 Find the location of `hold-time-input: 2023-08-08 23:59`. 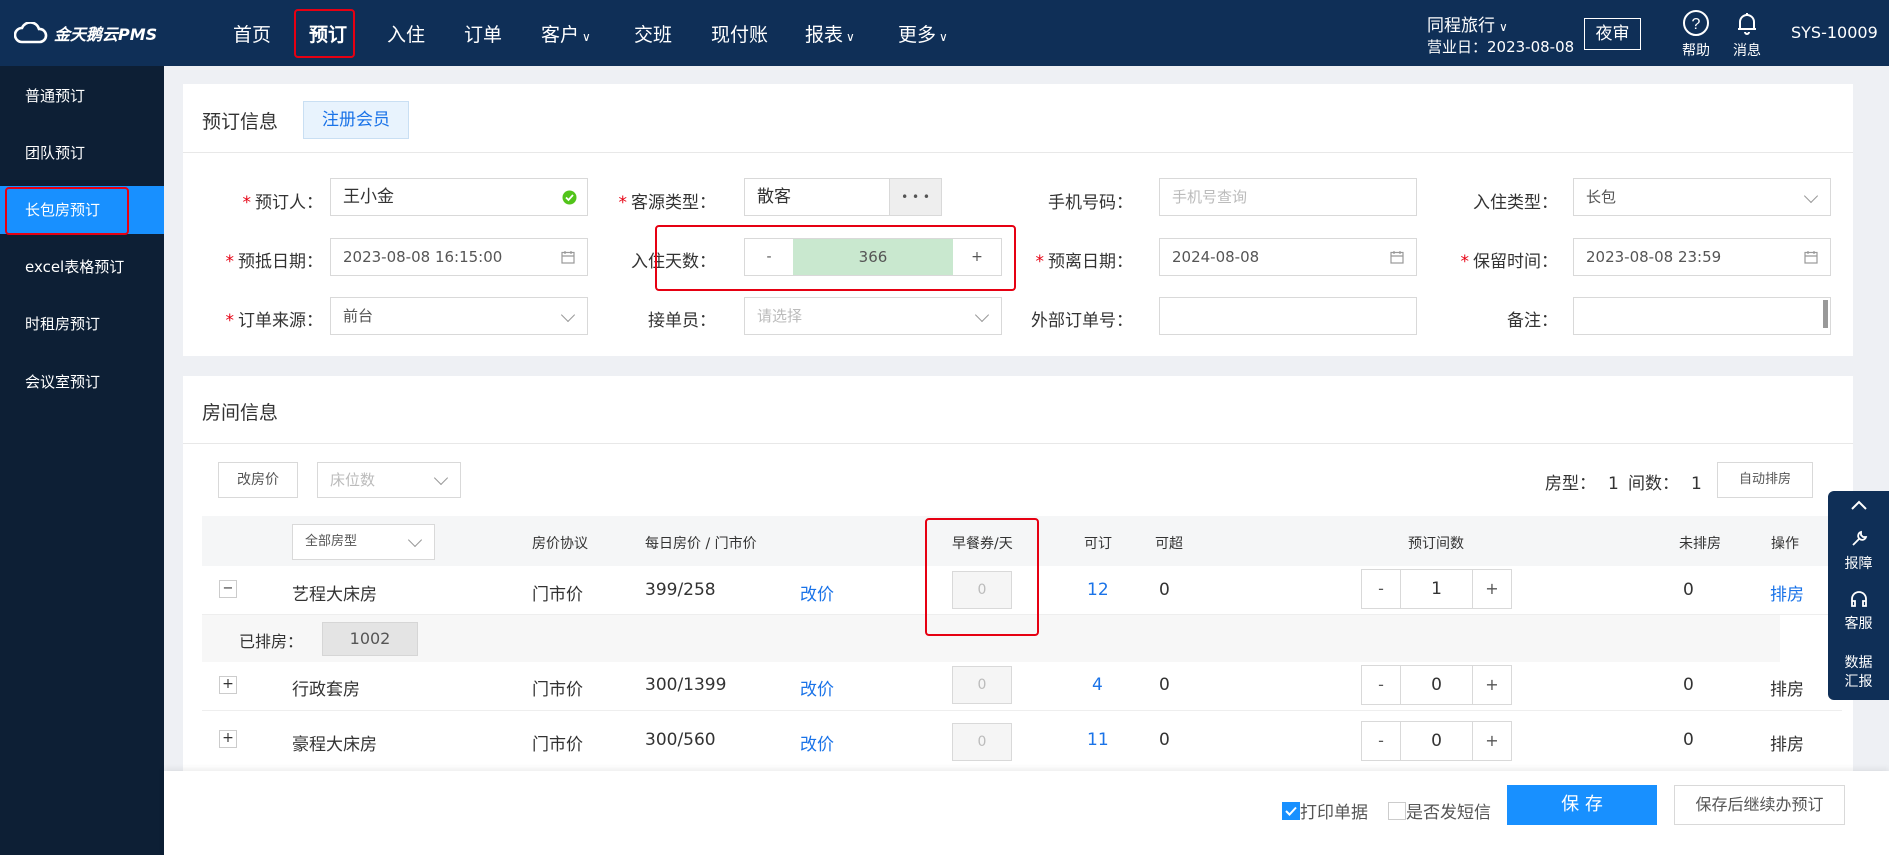

hold-time-input: 2023-08-08 23:59 is located at coordinates (1702, 257).